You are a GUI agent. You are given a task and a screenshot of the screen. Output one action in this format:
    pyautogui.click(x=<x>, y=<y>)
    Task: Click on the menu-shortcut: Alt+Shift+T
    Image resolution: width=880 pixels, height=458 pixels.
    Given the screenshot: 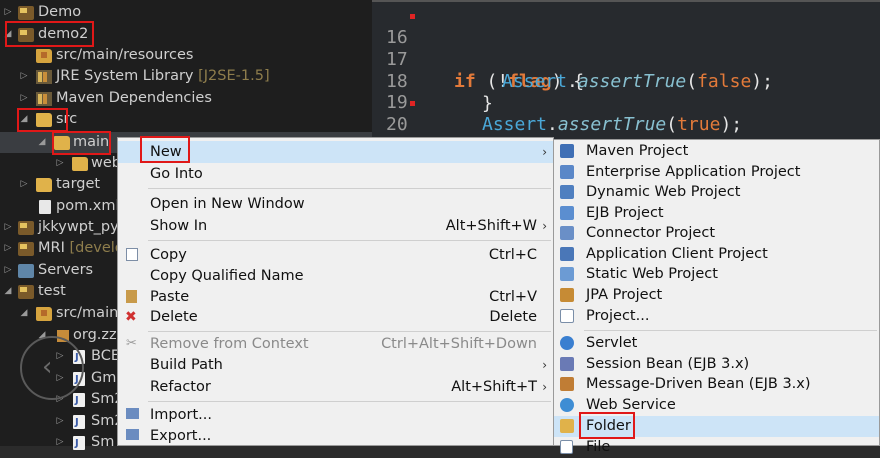 What is the action you would take?
    pyautogui.click(x=494, y=387)
    